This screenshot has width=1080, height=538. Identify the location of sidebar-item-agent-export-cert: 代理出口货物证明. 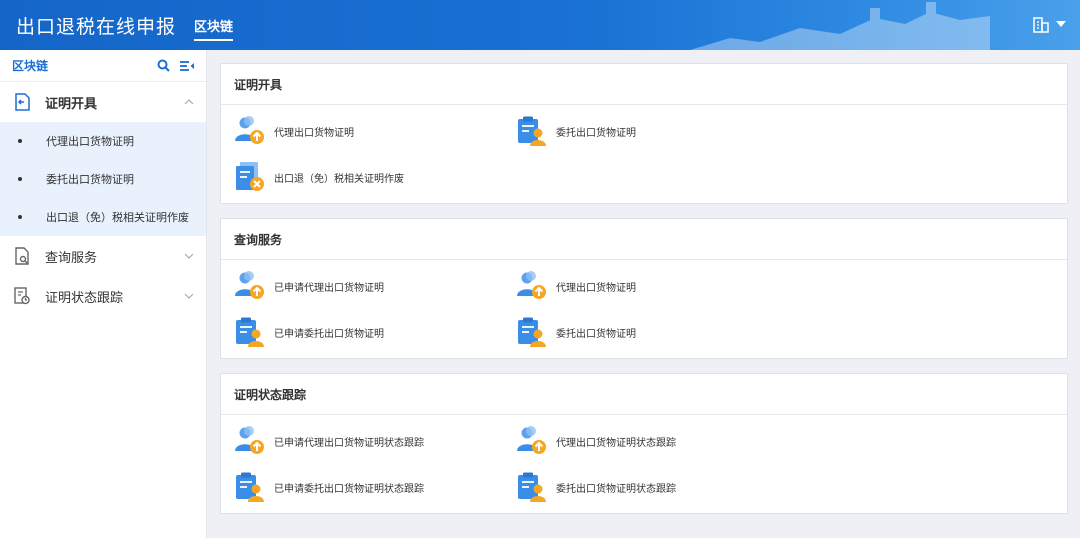
(103, 141).